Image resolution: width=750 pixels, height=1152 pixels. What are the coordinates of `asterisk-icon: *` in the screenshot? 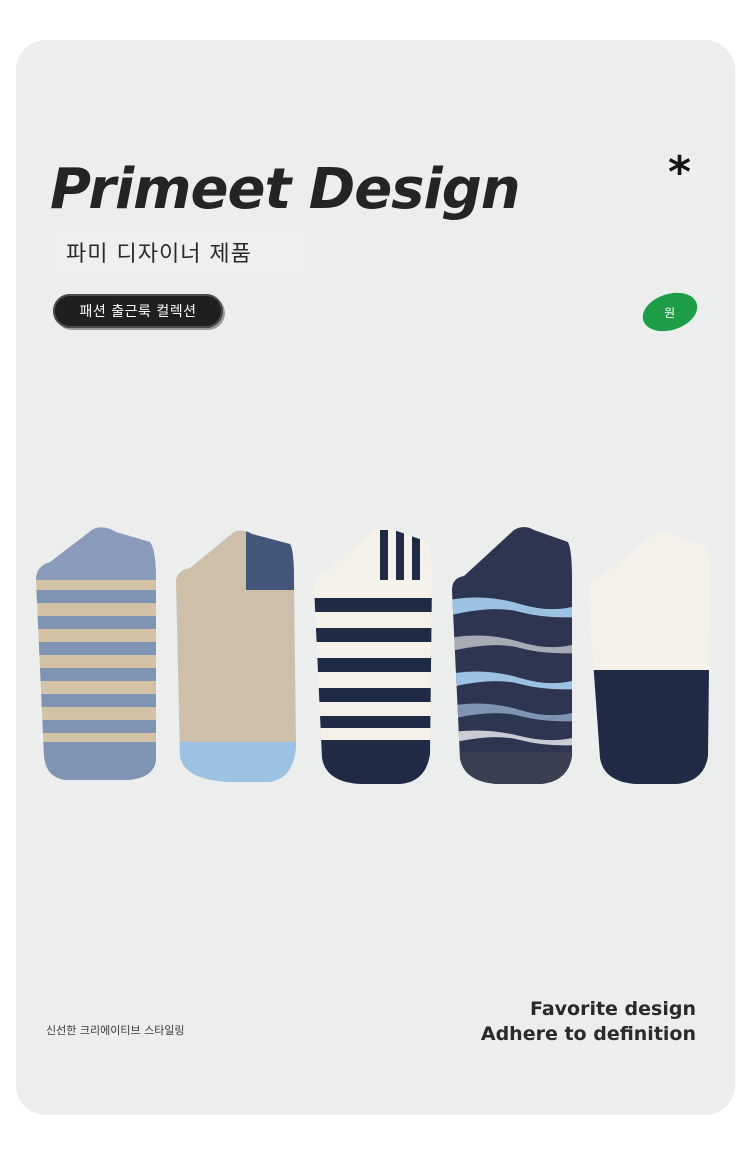 It's located at (680, 172).